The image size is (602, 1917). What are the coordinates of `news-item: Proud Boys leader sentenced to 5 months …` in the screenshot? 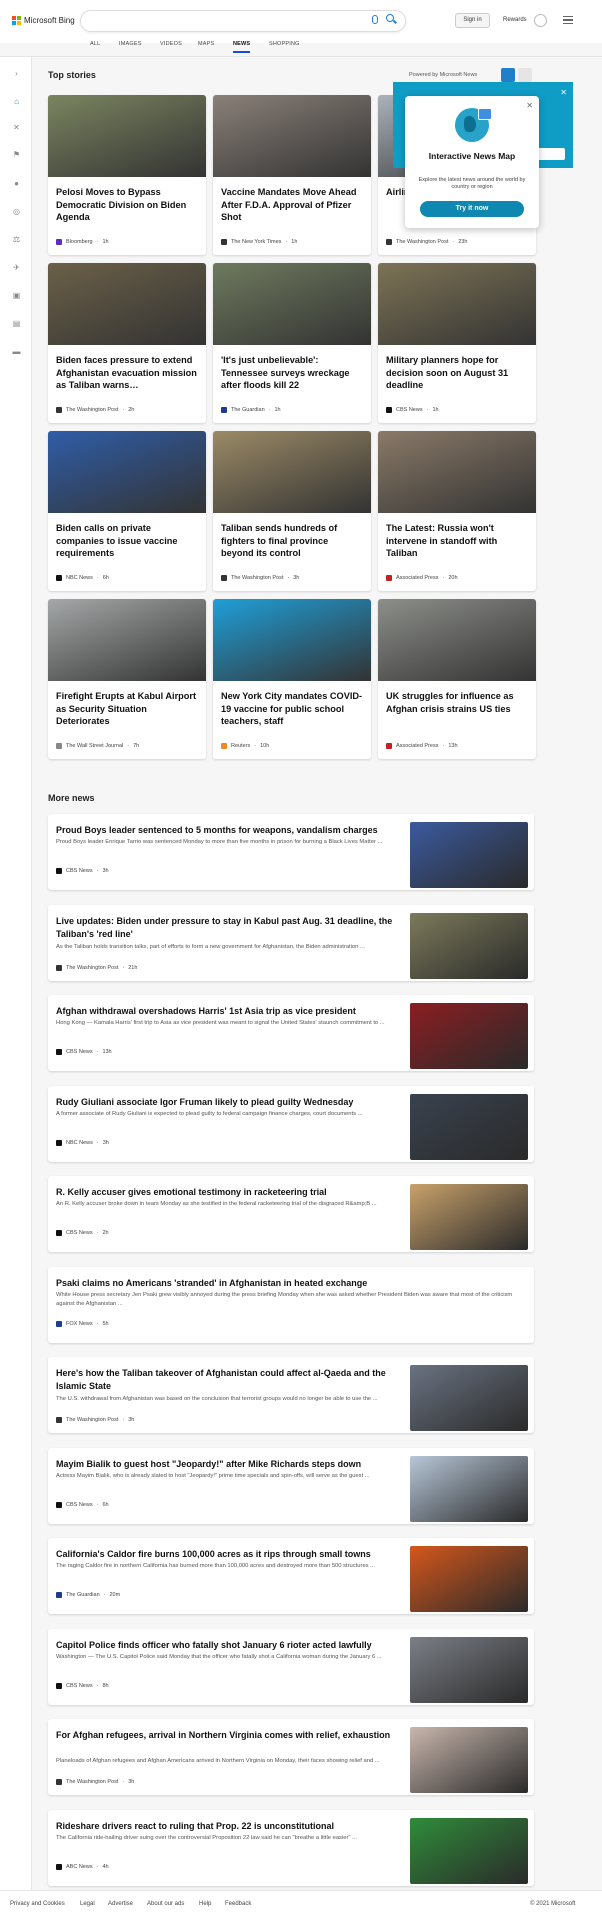 It's located at (291, 852).